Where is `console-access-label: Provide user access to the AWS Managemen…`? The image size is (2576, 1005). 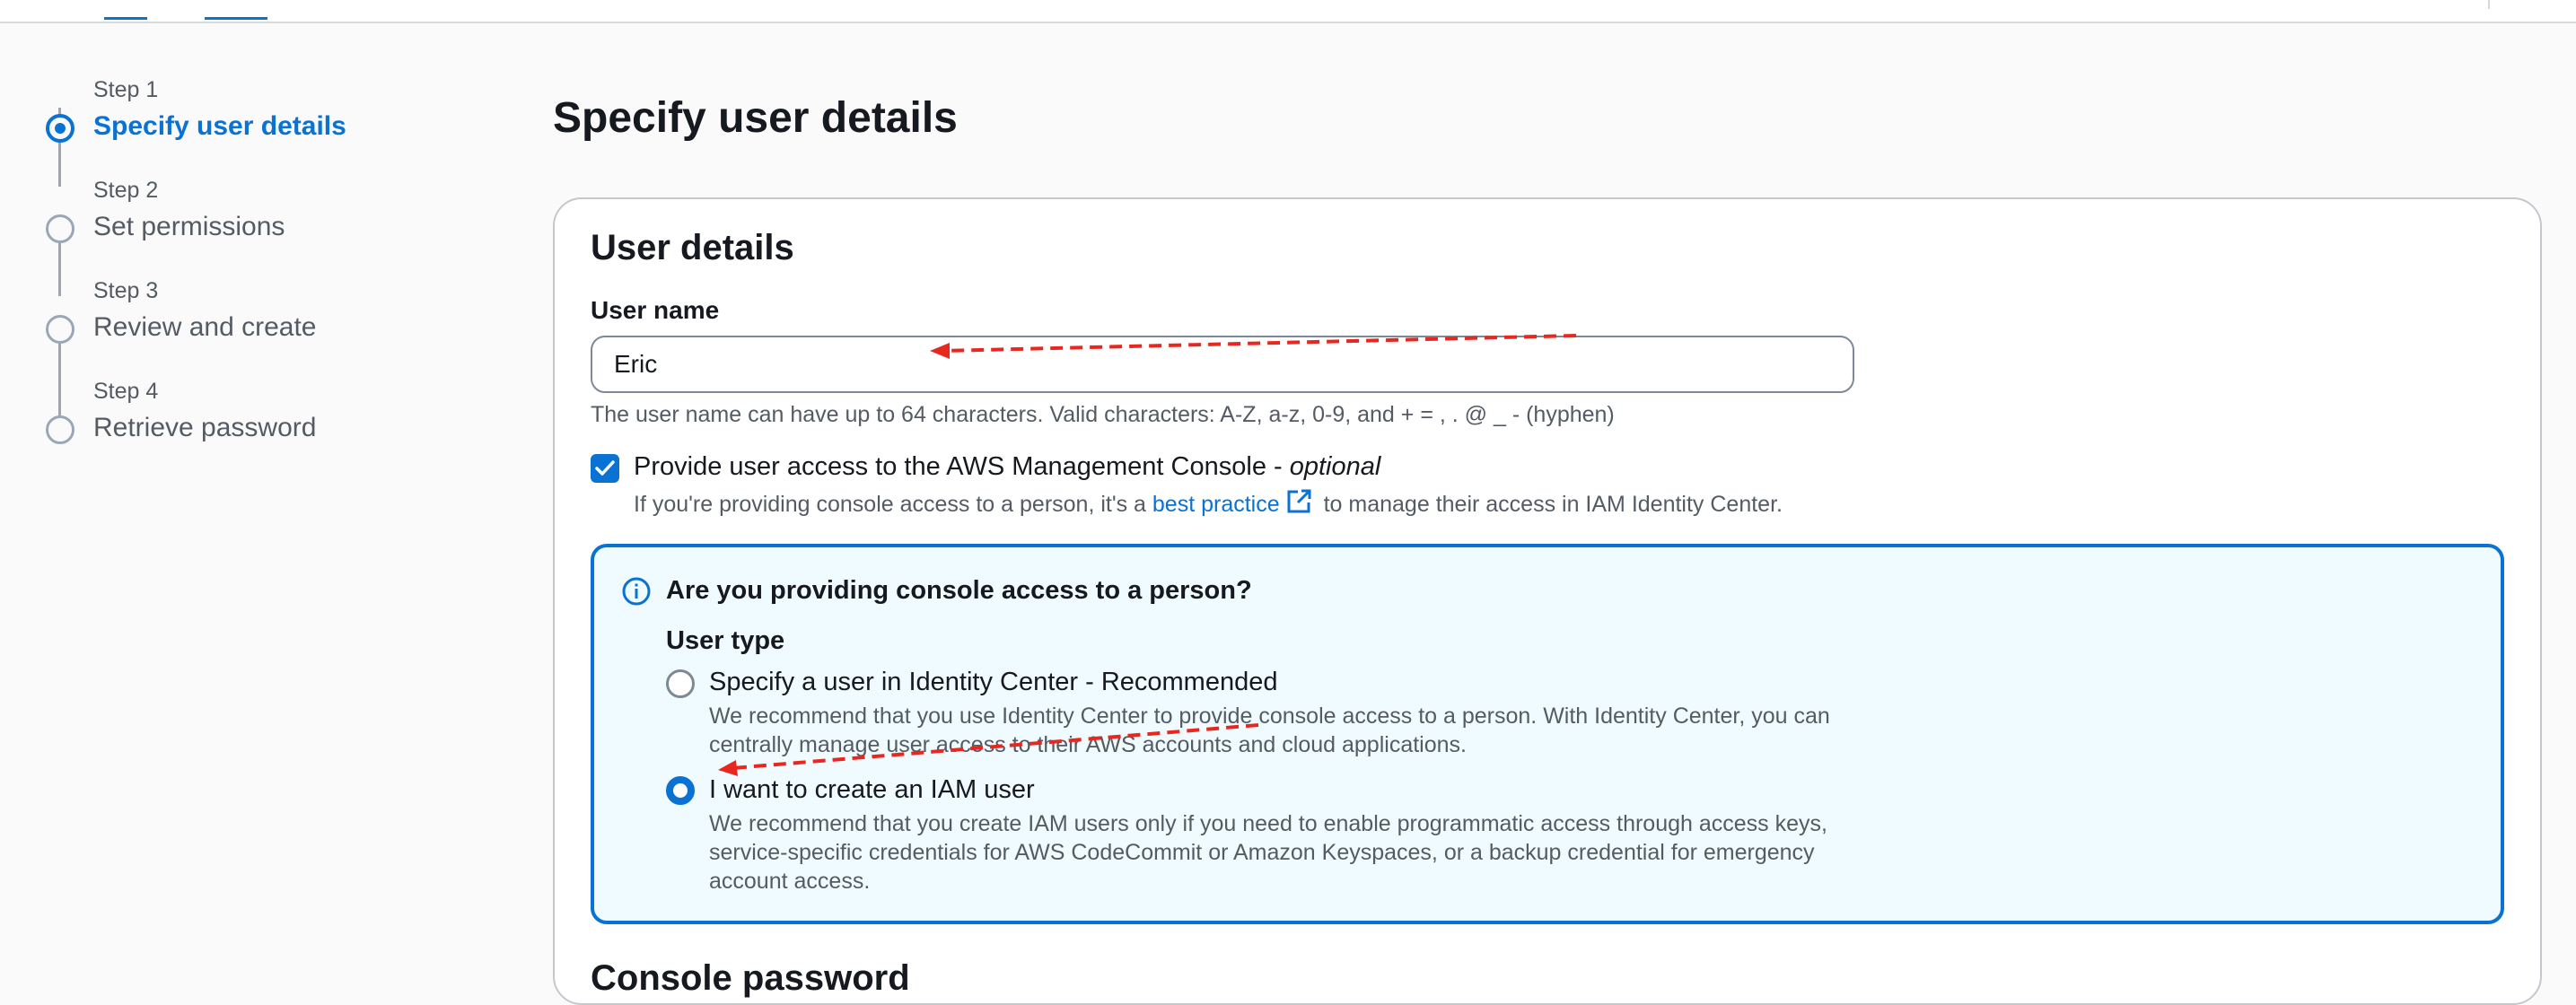 console-access-label: Provide user access to the AWS Managemen… is located at coordinates (1007, 467).